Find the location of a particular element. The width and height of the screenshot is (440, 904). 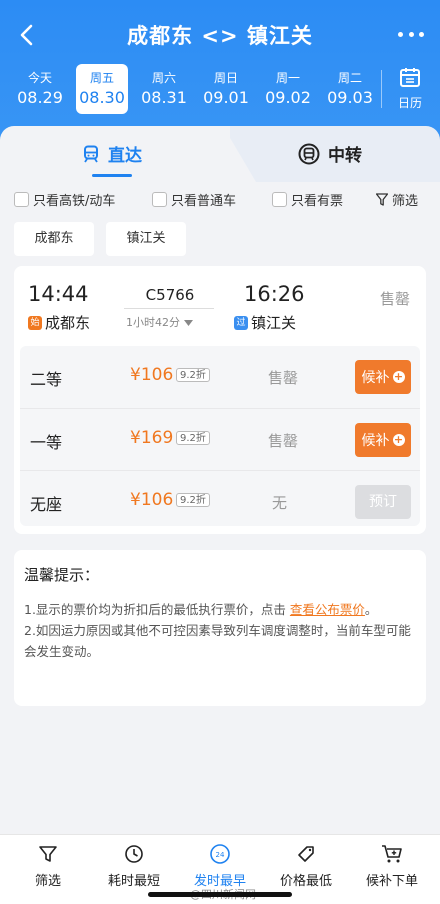

bottom-label: 筛选 is located at coordinates (47, 881).